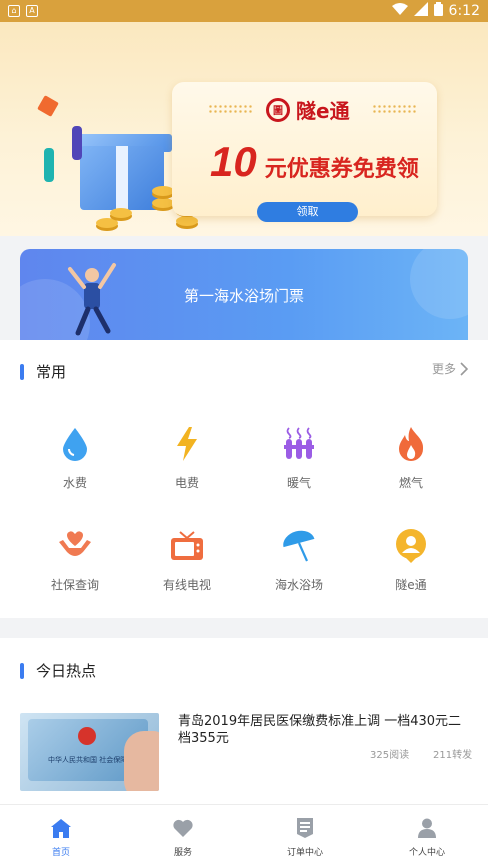 Image resolution: width=488 pixels, height=868 pixels. Describe the element at coordinates (51, 372) in the screenshot. I see `section-title: 常用` at that location.